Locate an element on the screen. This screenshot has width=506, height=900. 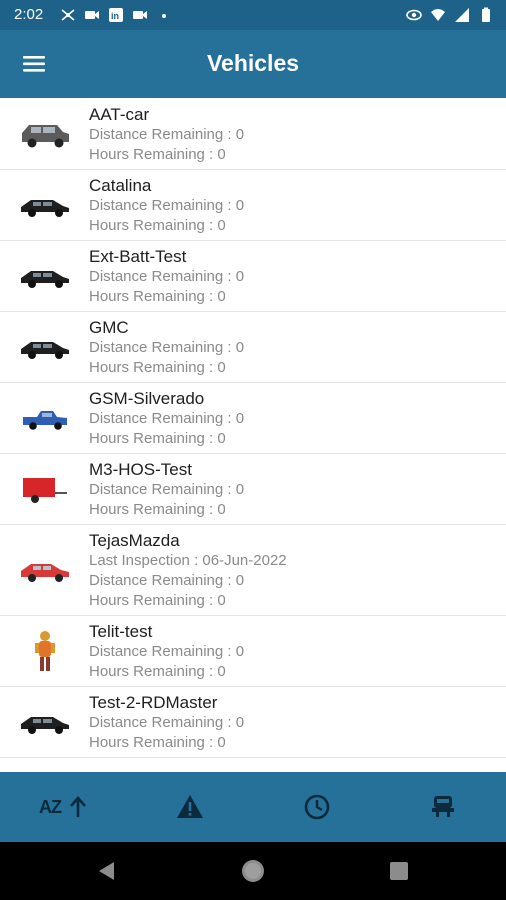
bottom-navigation: AZ is located at coordinates (253, 807).